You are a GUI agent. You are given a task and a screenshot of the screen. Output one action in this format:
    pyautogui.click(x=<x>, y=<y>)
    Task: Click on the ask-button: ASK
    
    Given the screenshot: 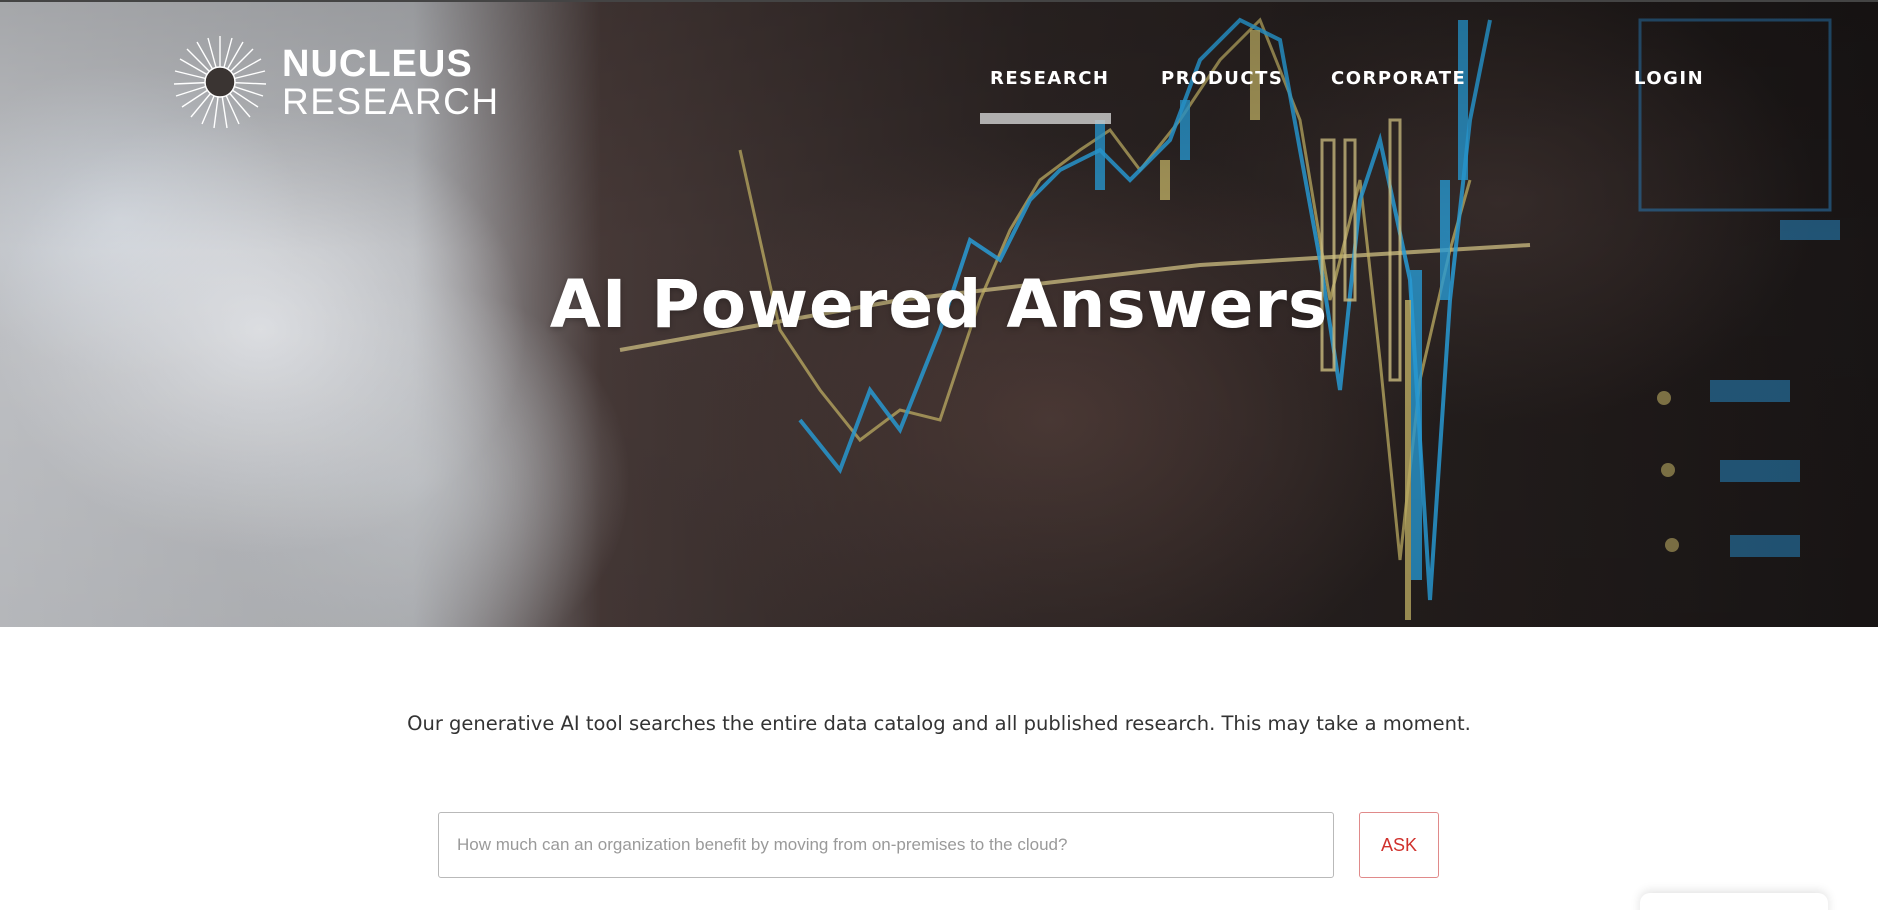 What is the action you would take?
    pyautogui.click(x=1399, y=845)
    